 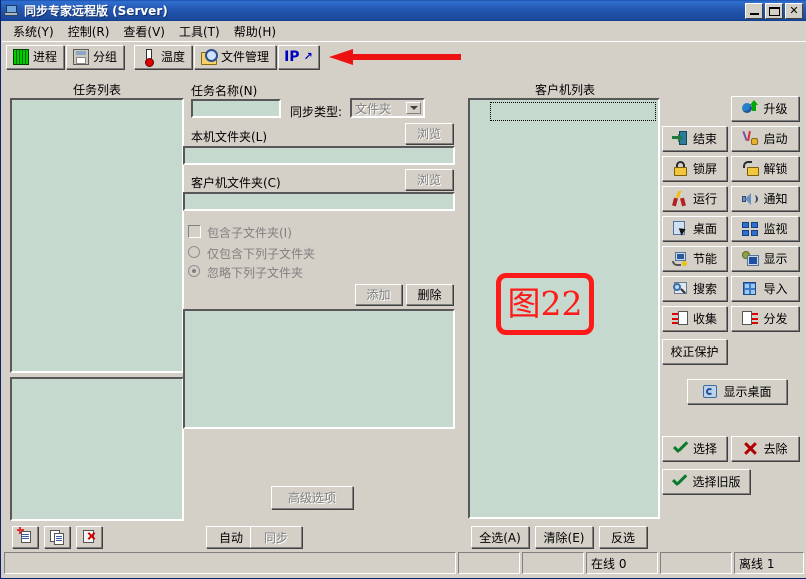 I want to click on minimize-button, so click(x=754, y=10).